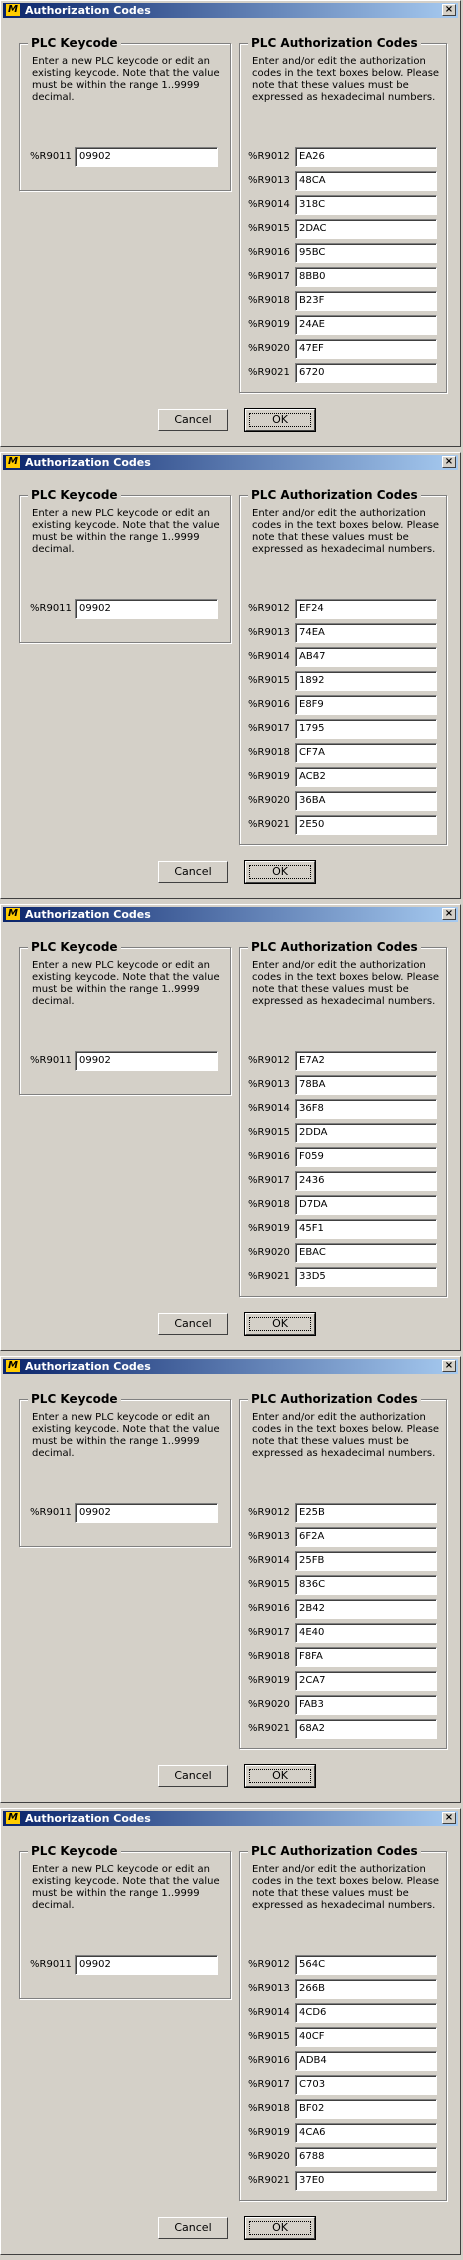 This screenshot has width=463, height=2260. I want to click on auth-code-input: 4CD6, so click(366, 2013).